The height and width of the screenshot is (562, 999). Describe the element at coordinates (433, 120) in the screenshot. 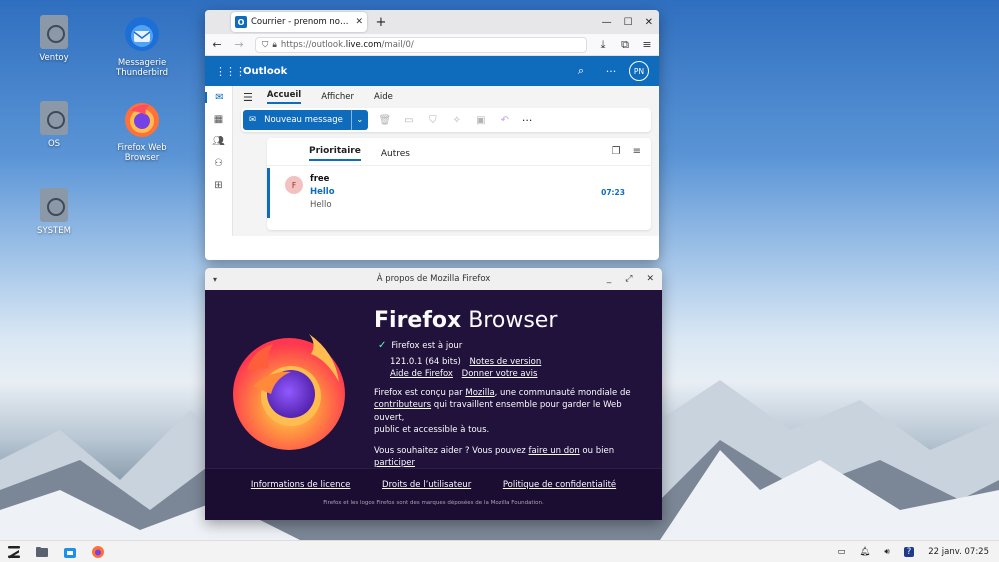

I see `report-icon: ⛉` at that location.